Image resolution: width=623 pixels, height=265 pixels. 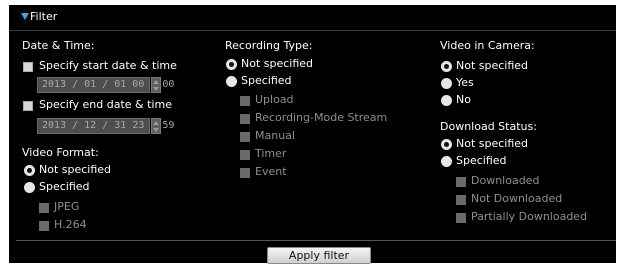 What do you see at coordinates (461, 200) in the screenshot?
I see `not-downloaded-checkbox` at bounding box center [461, 200].